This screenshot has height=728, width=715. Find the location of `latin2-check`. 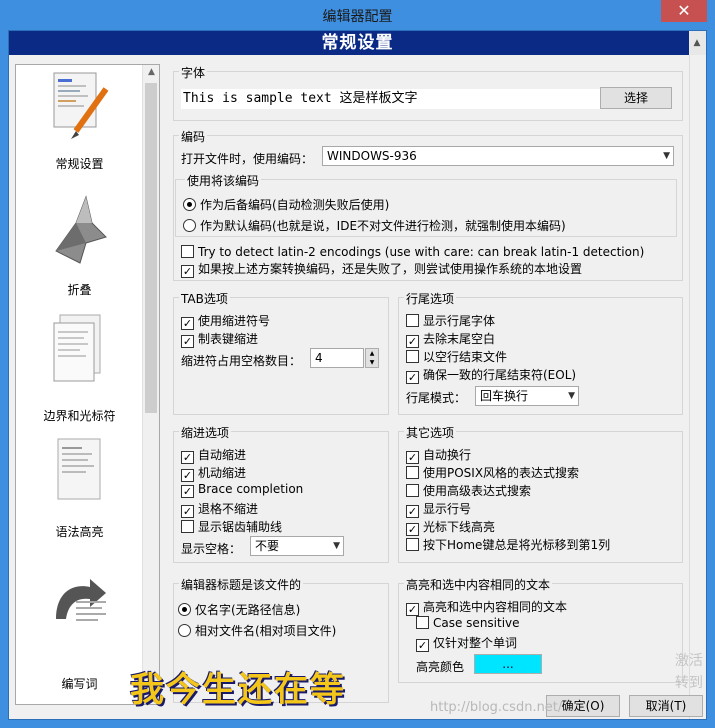

latin2-check is located at coordinates (187, 251).